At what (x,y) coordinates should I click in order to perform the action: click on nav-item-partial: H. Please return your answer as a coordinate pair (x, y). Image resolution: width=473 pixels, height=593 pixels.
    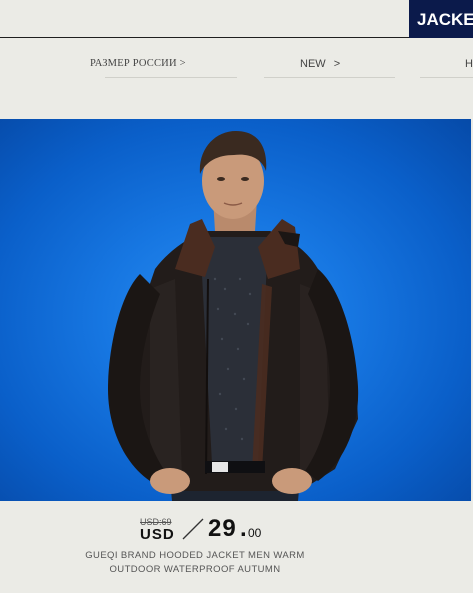
    Looking at the image, I should click on (469, 64).